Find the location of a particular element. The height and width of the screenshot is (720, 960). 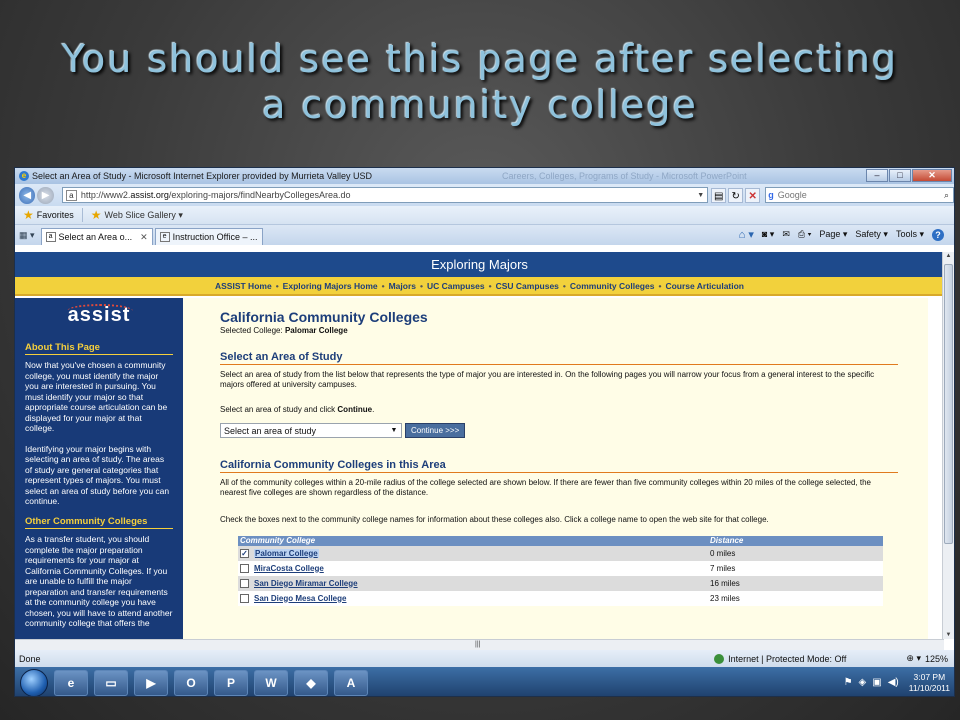

address-dropdown-icon: ▼ is located at coordinates (702, 195).